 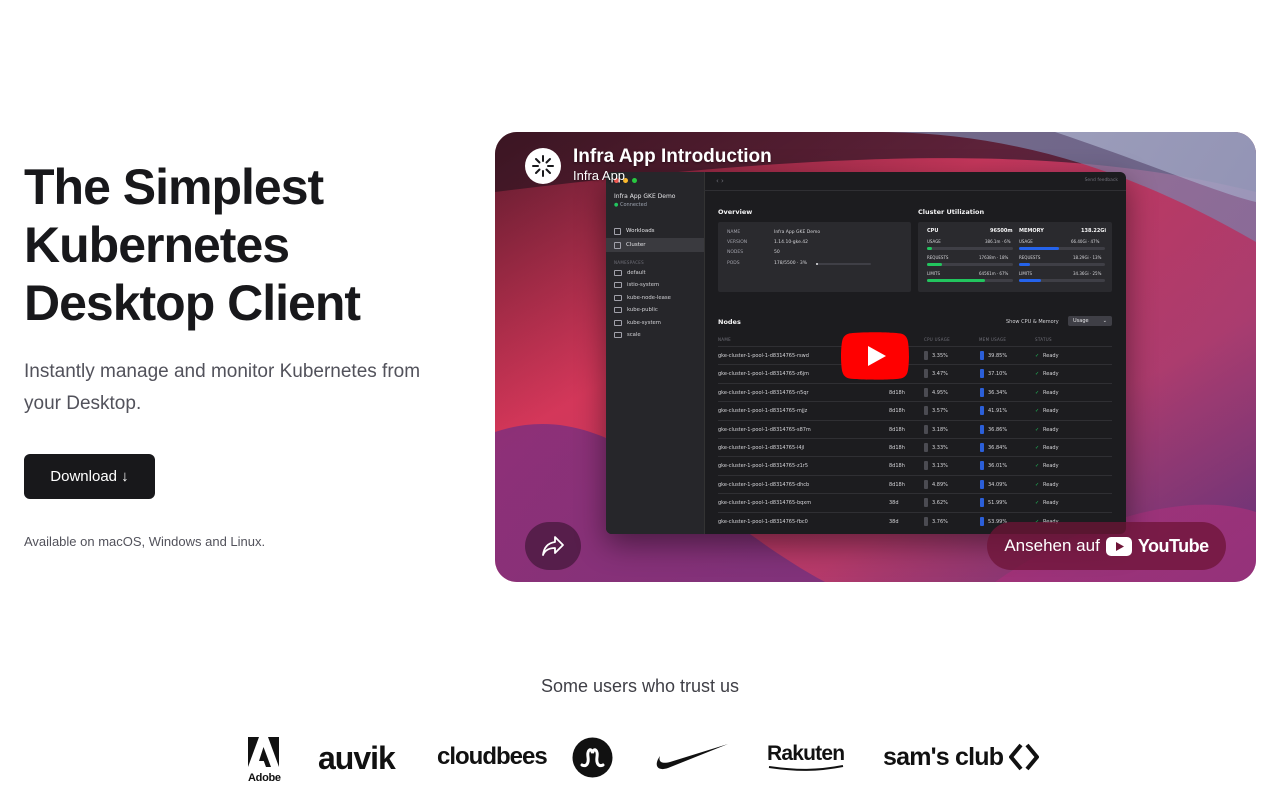 I want to click on node-mem-usage: 36.86%, so click(x=998, y=429).